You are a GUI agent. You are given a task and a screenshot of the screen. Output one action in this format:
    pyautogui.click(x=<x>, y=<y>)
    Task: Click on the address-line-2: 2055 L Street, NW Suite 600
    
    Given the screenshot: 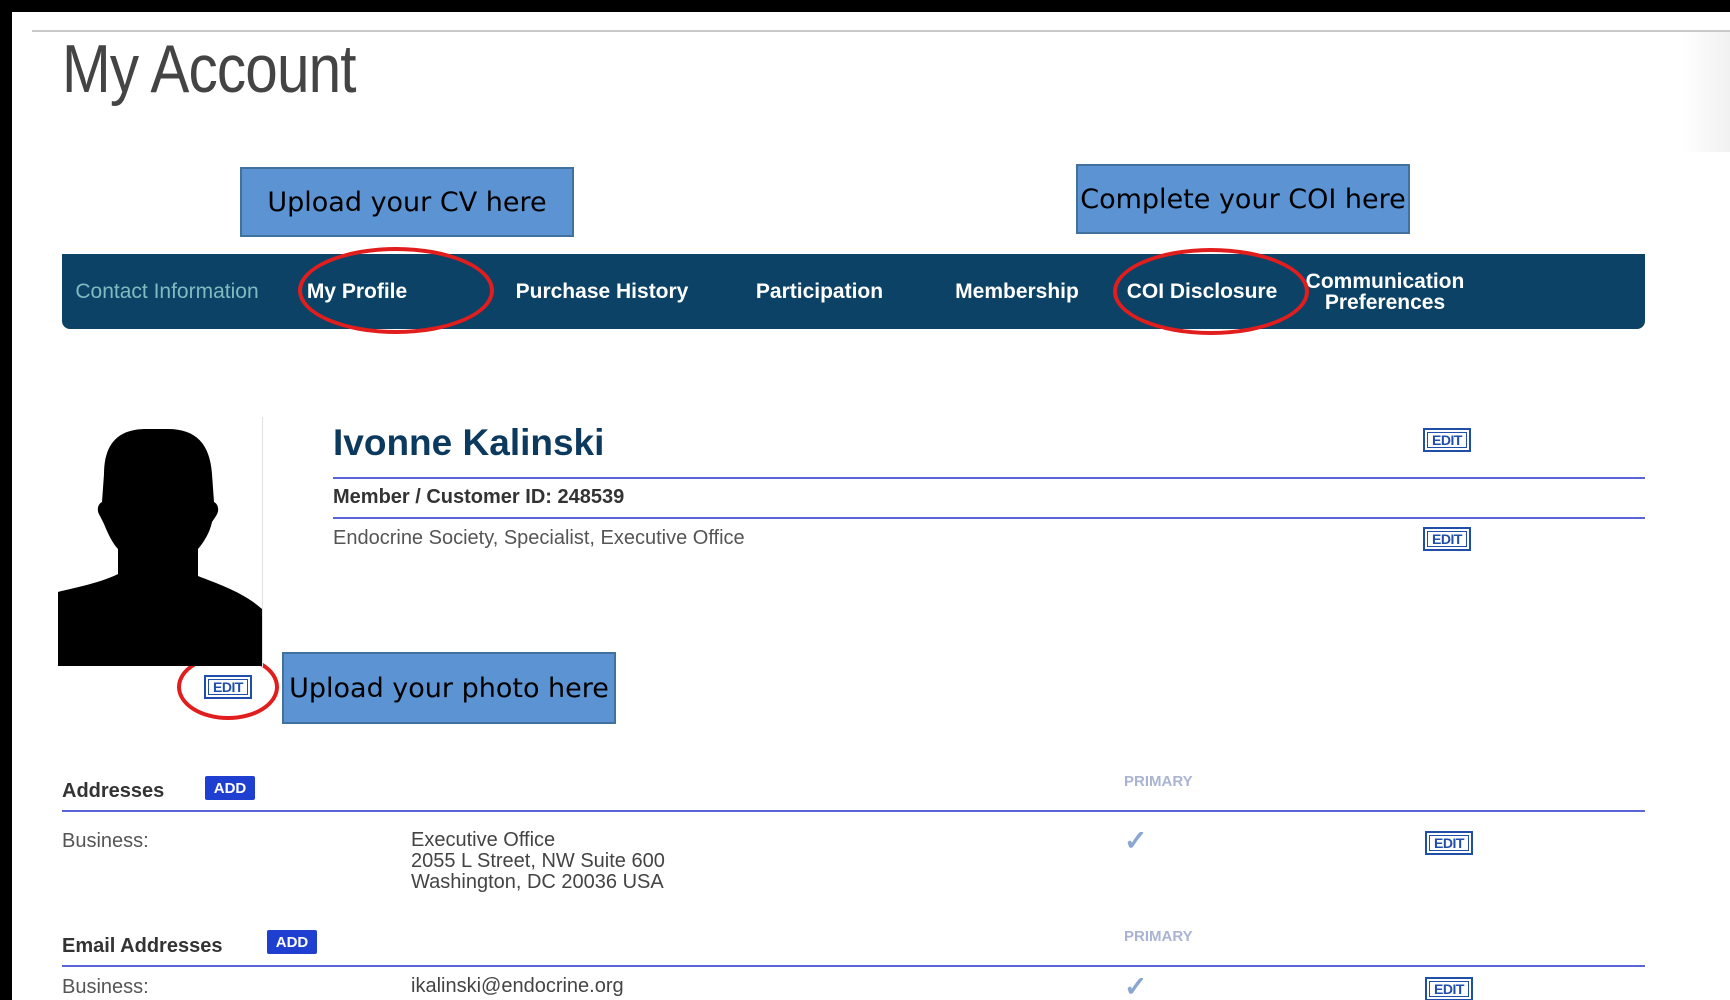 What is the action you would take?
    pyautogui.click(x=538, y=861)
    